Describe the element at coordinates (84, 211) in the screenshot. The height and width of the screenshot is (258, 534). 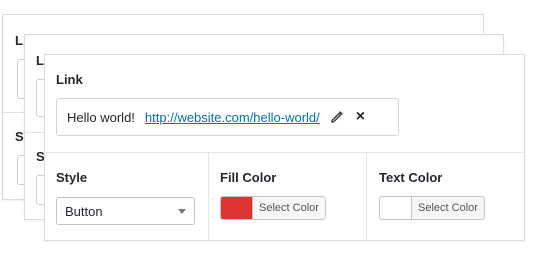
I see `style-select-value: Button` at that location.